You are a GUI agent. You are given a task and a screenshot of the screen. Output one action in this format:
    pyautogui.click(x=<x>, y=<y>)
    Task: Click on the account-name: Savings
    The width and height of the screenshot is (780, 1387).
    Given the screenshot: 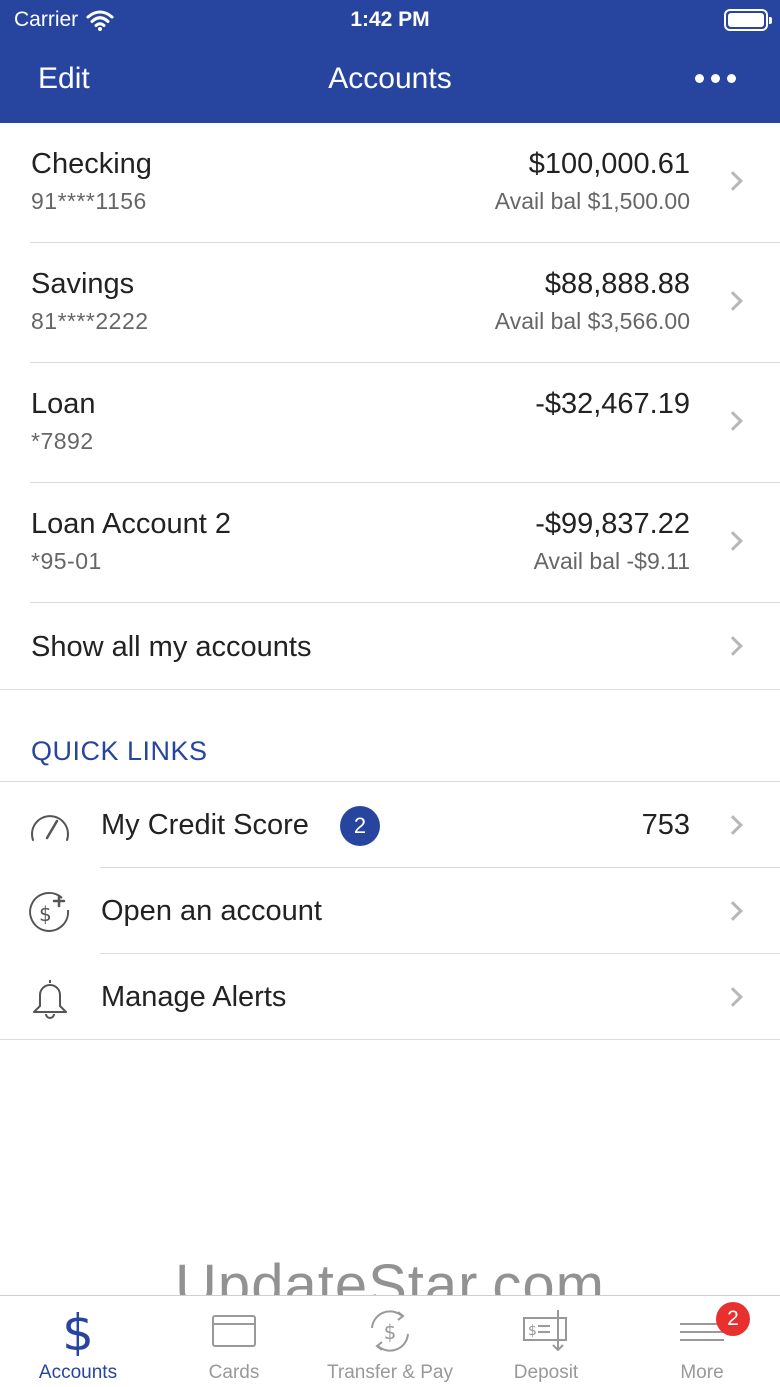 What is the action you would take?
    pyautogui.click(x=83, y=284)
    